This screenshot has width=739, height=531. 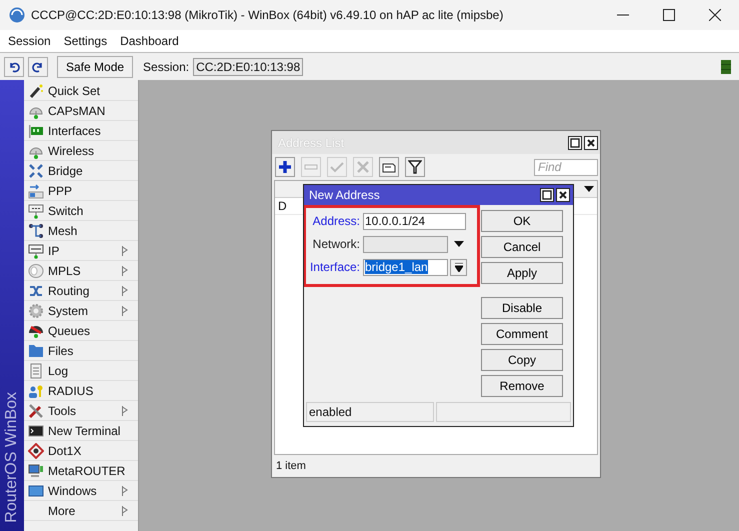 I want to click on wand-icon, so click(x=36, y=90).